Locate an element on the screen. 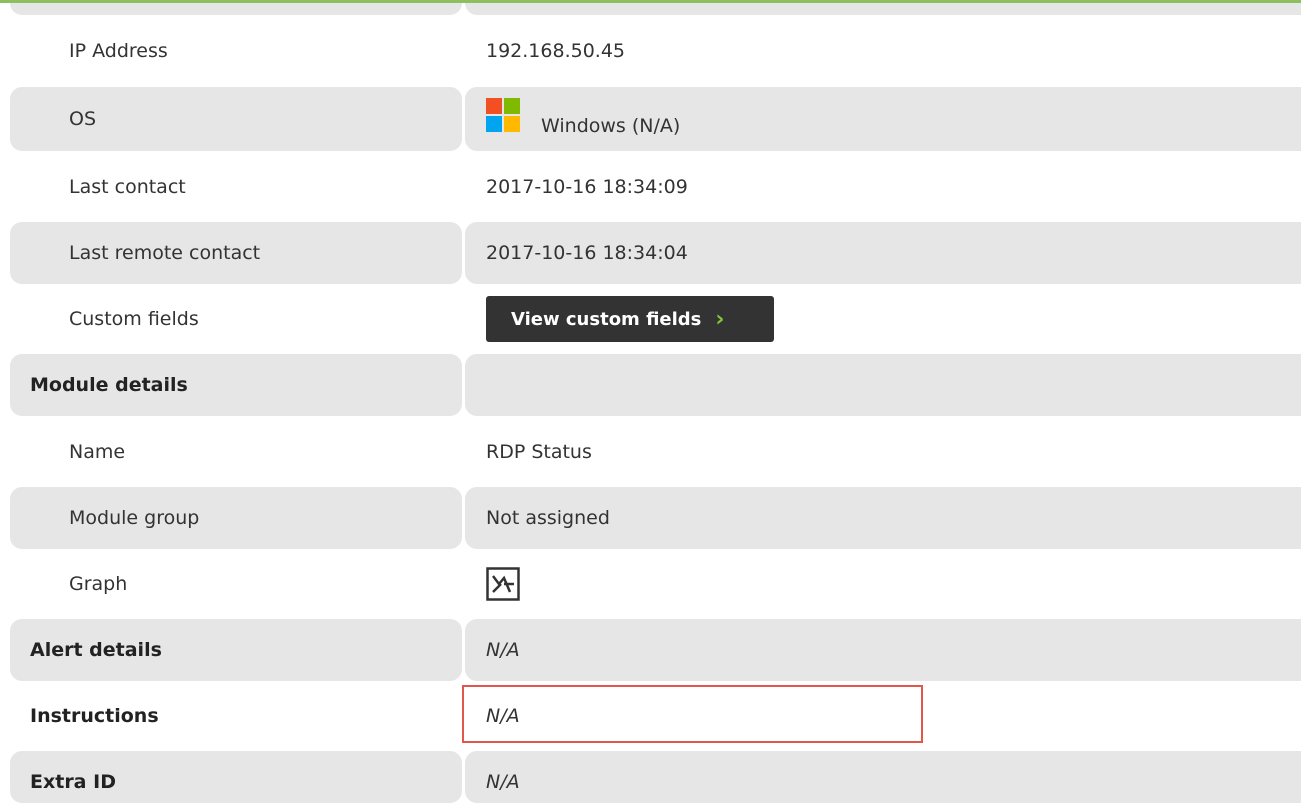 This screenshot has width=1301, height=803. ip-address-row: IP Address 192.168.50.45 is located at coordinates (650, 51).